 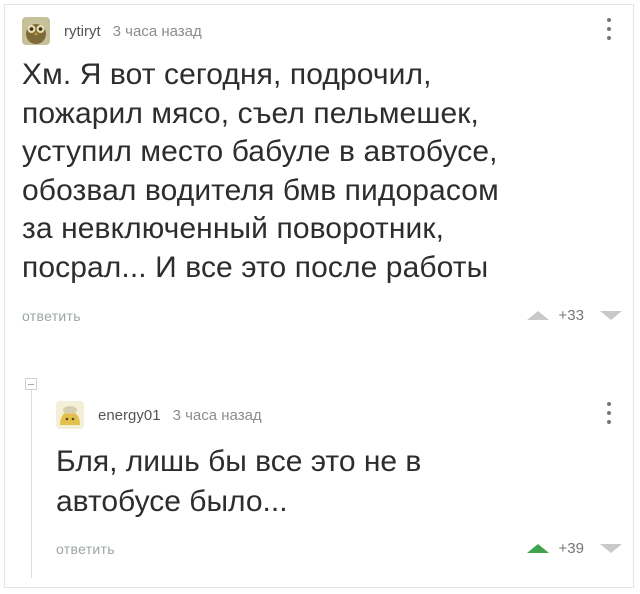 What do you see at coordinates (339, 548) in the screenshot?
I see `comment-footer: ответить +39` at bounding box center [339, 548].